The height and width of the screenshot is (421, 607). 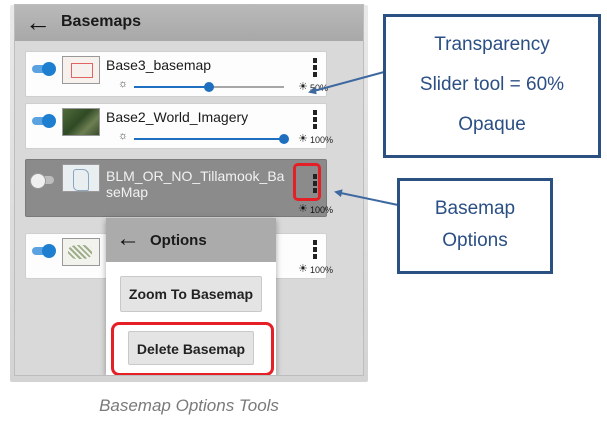 What do you see at coordinates (178, 240) in the screenshot?
I see `options-title: Options` at bounding box center [178, 240].